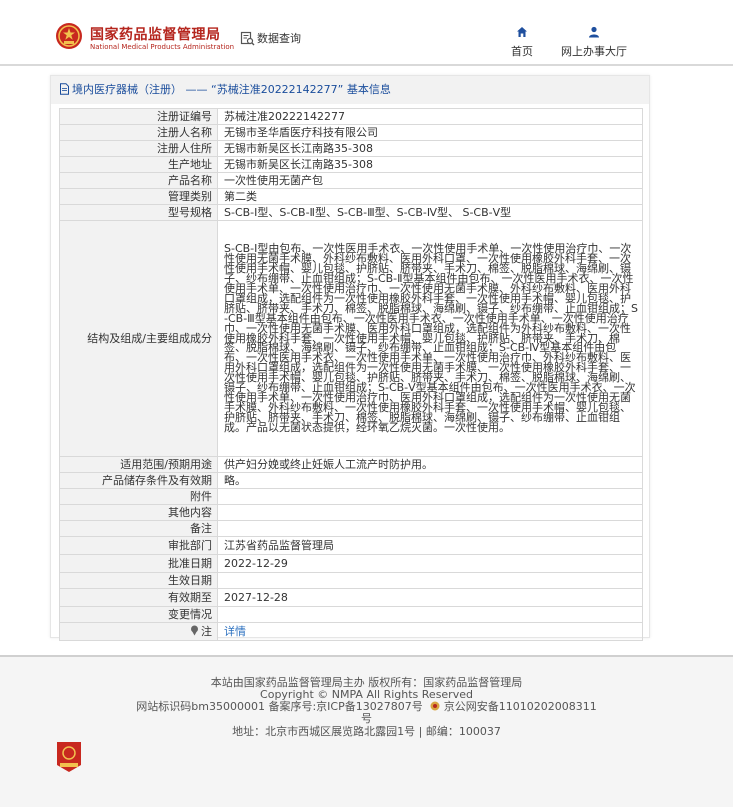 The image size is (733, 807). I want to click on panel-title: 境内医疗器械（注册） —— “苏械注准20222142277” 基本信息, so click(350, 90).